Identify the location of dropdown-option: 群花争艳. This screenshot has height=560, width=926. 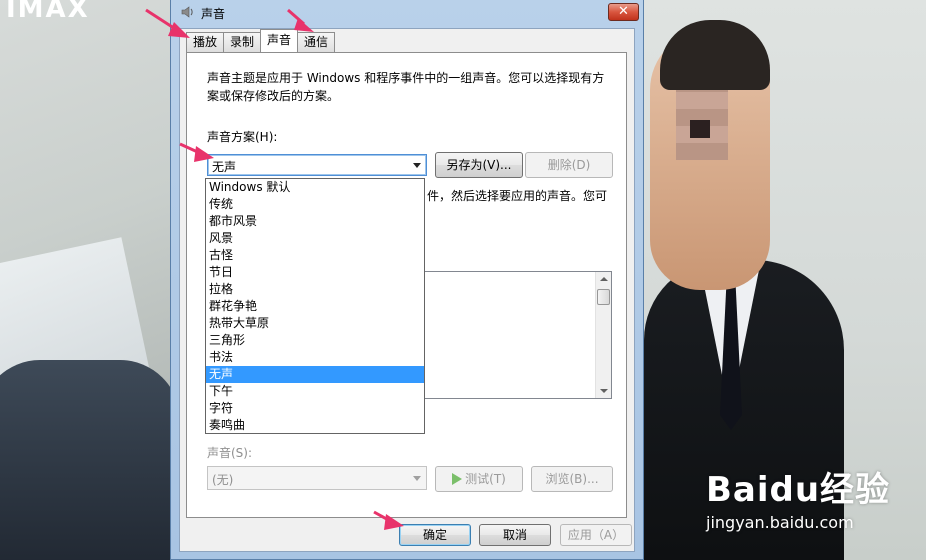
(315, 306).